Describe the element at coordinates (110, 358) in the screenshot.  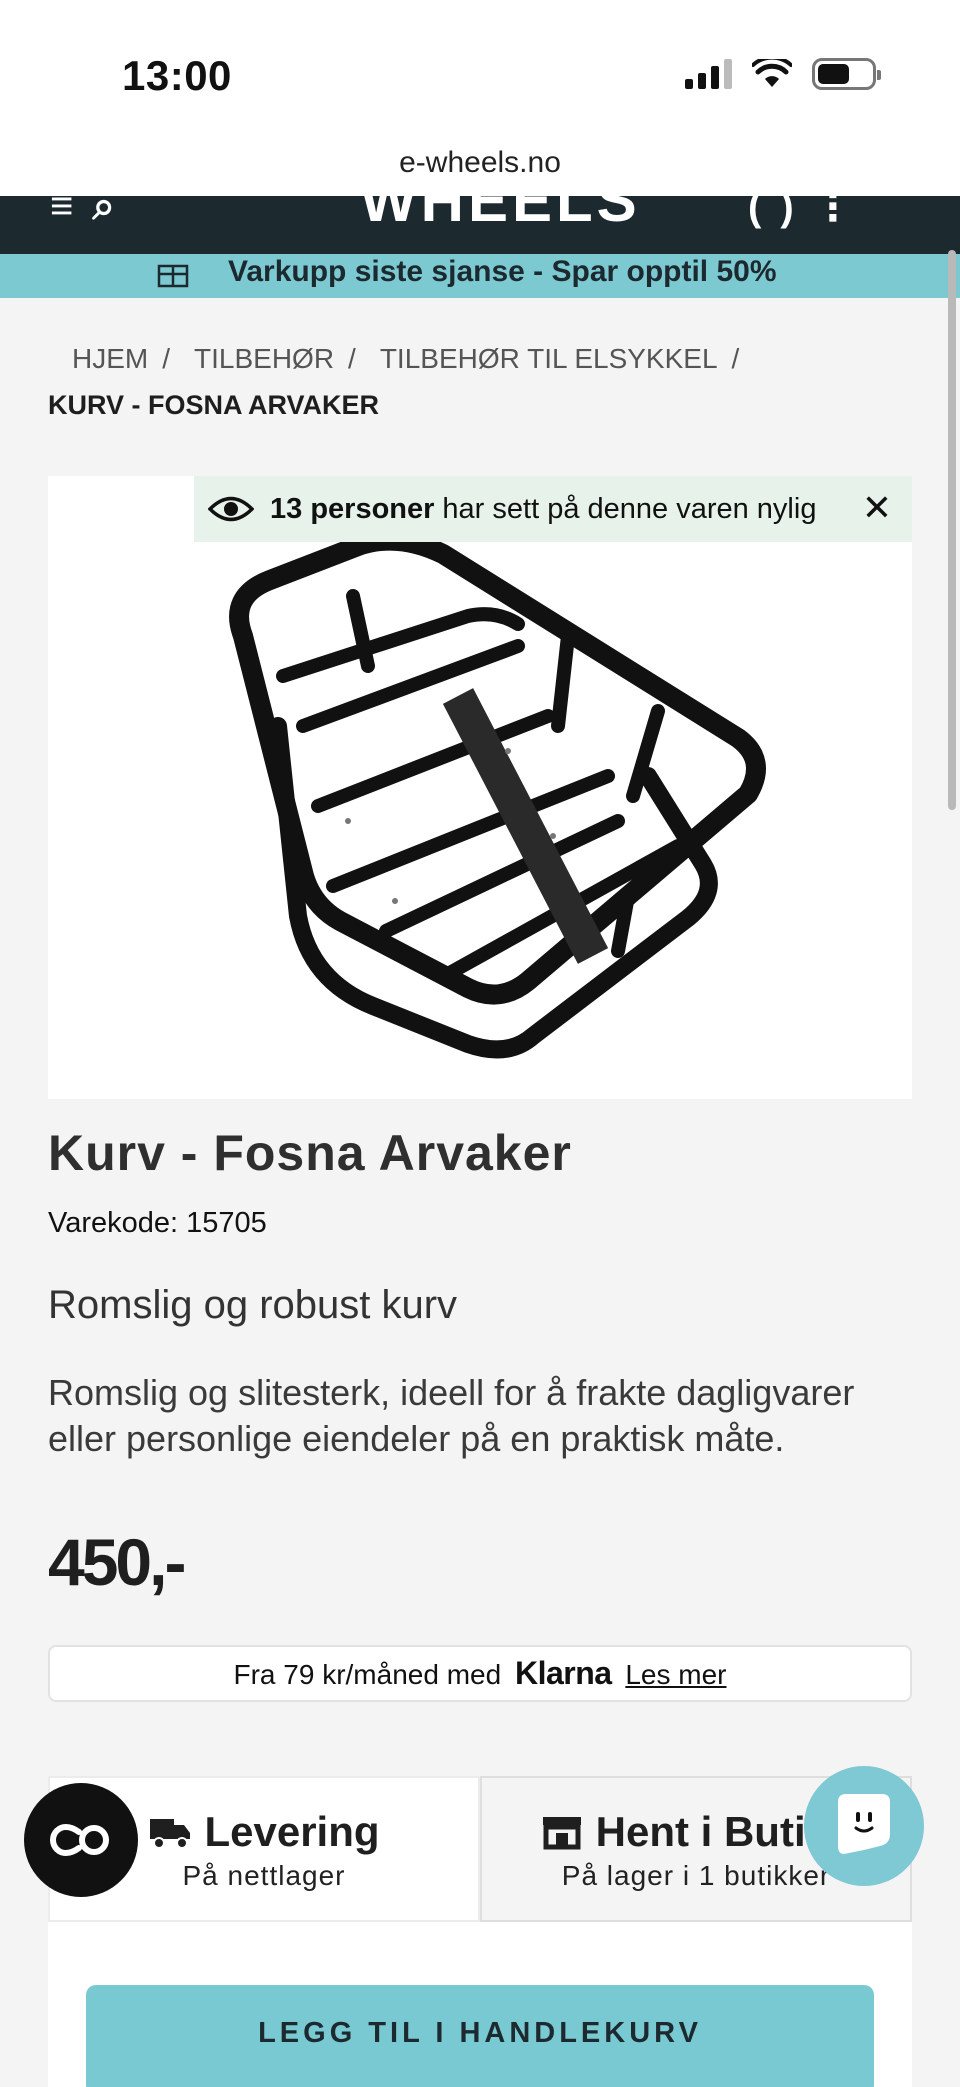
I see `breadcrumb-home: HJEM` at that location.